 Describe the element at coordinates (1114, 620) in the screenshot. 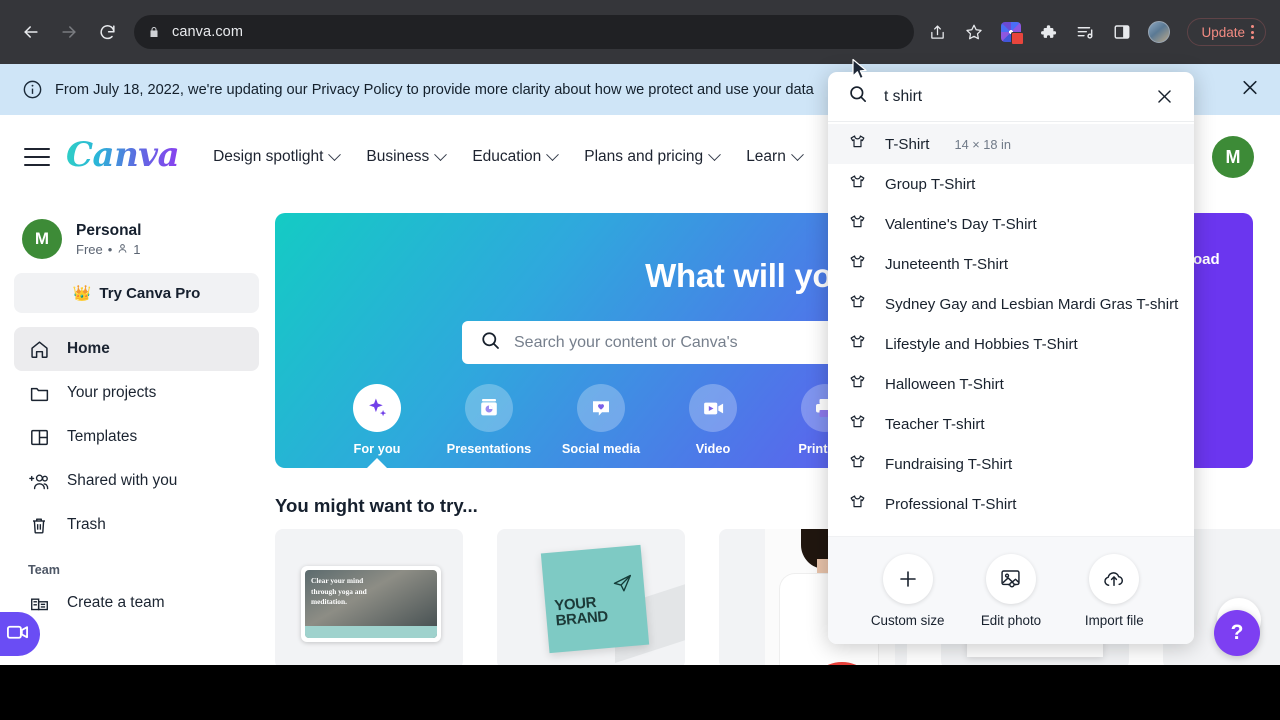

I see `action-label: Import file` at that location.